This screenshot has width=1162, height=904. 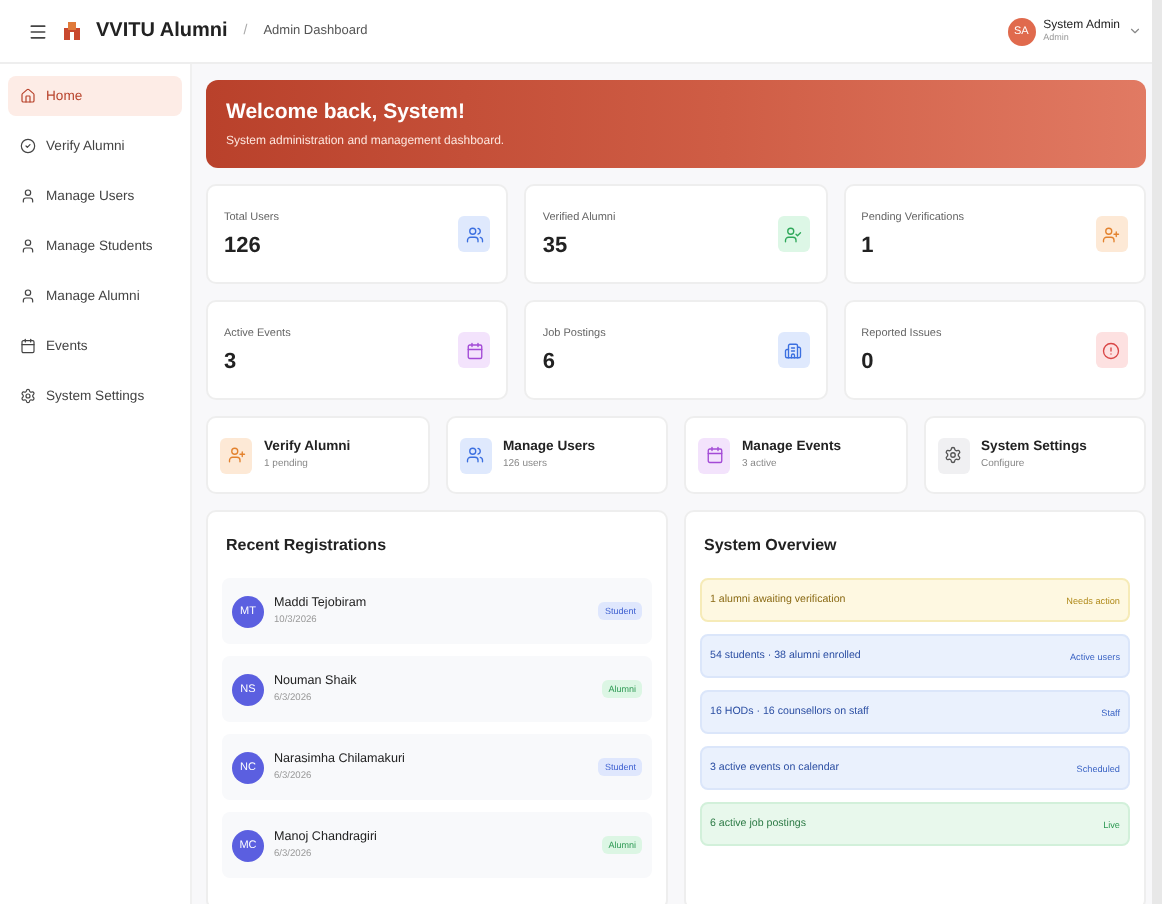 I want to click on stat-value: 126, so click(x=243, y=245).